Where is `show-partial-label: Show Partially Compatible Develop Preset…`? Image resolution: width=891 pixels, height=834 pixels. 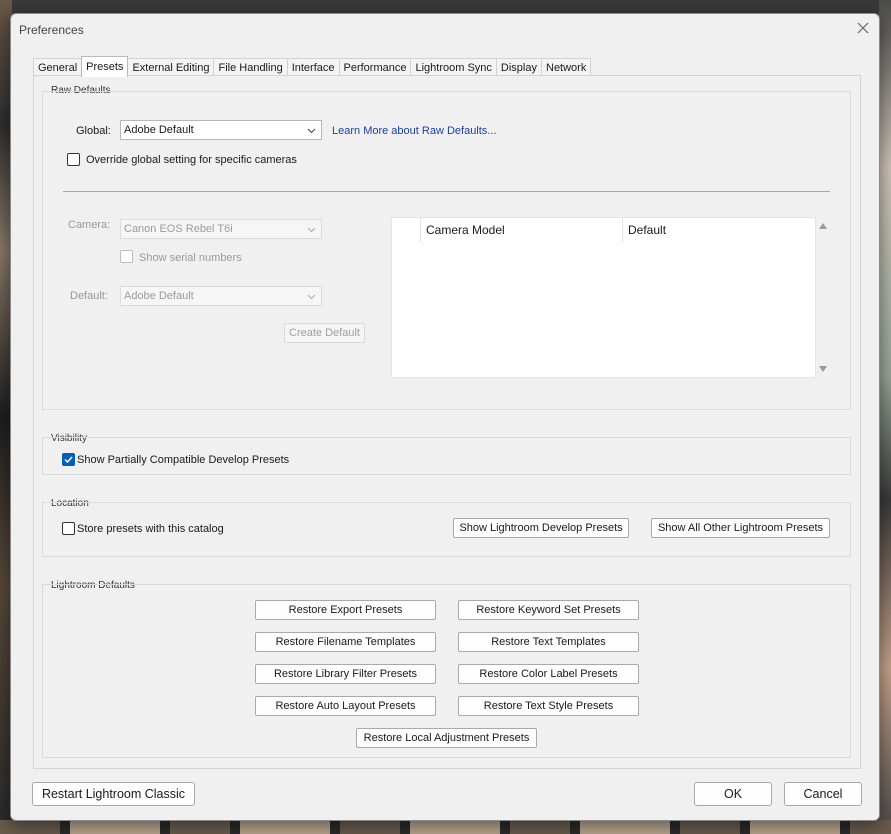
show-partial-label: Show Partially Compatible Develop Preset… is located at coordinates (183, 460).